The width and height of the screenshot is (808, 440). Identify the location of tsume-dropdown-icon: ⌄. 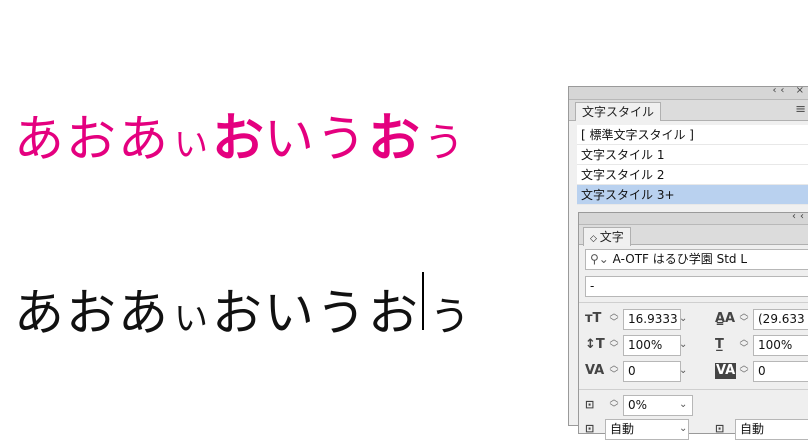
(683, 405).